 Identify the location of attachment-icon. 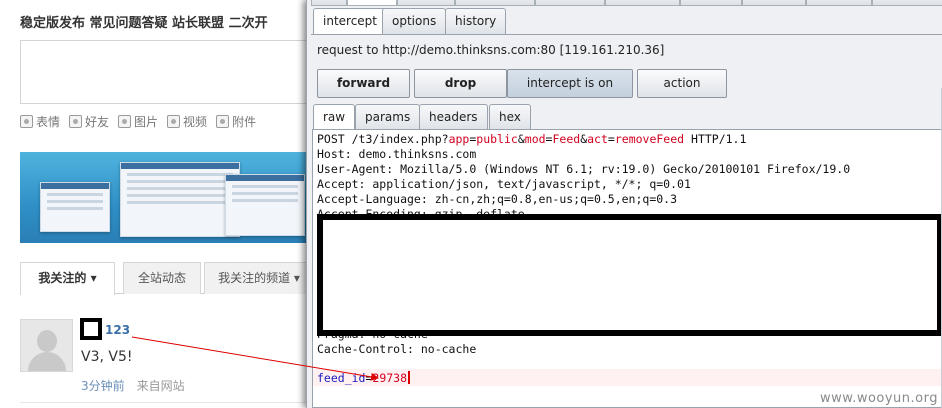
(223, 121).